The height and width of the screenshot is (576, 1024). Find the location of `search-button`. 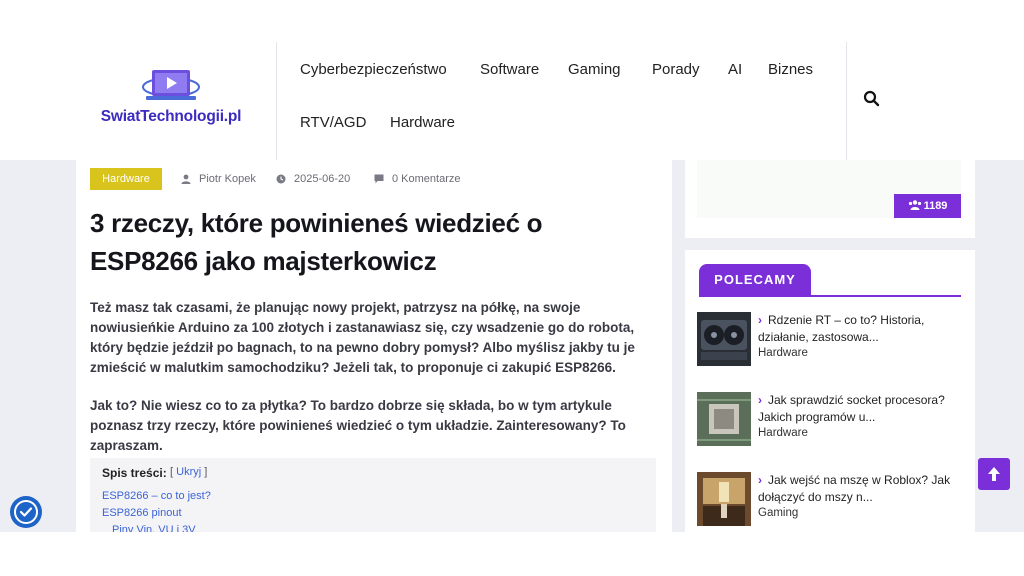

search-button is located at coordinates (872, 99).